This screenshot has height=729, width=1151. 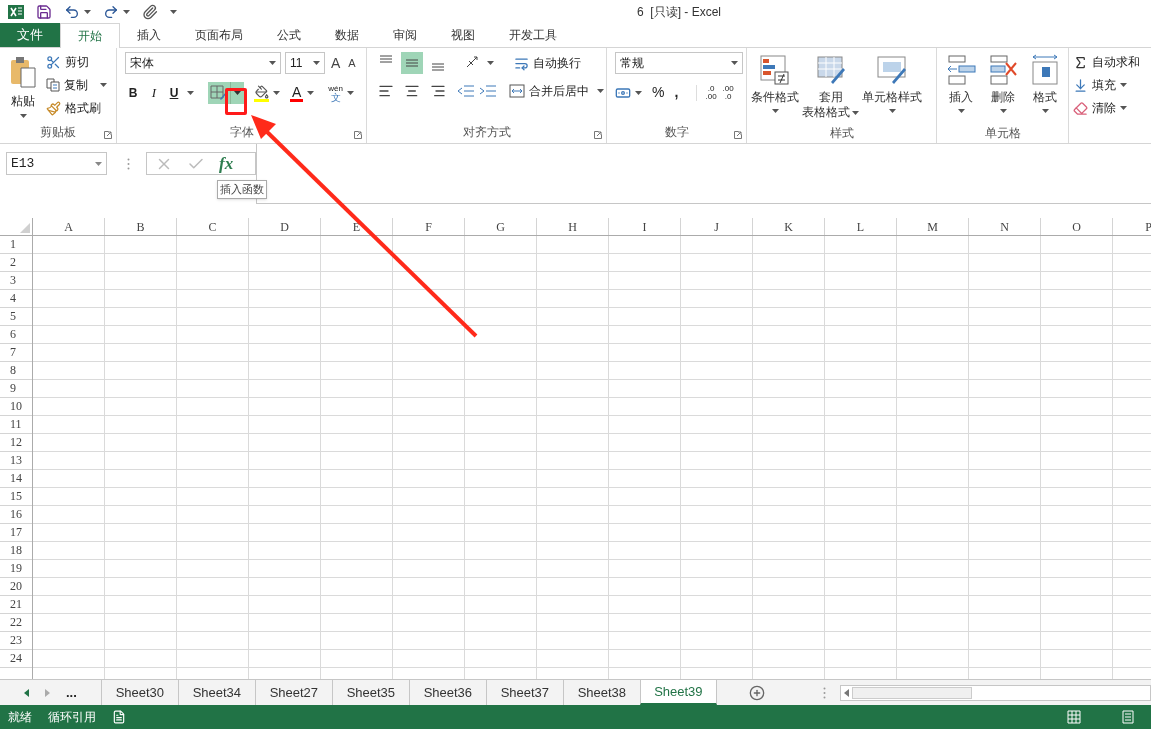 I want to click on row-header: 18, so click(x=16, y=551).